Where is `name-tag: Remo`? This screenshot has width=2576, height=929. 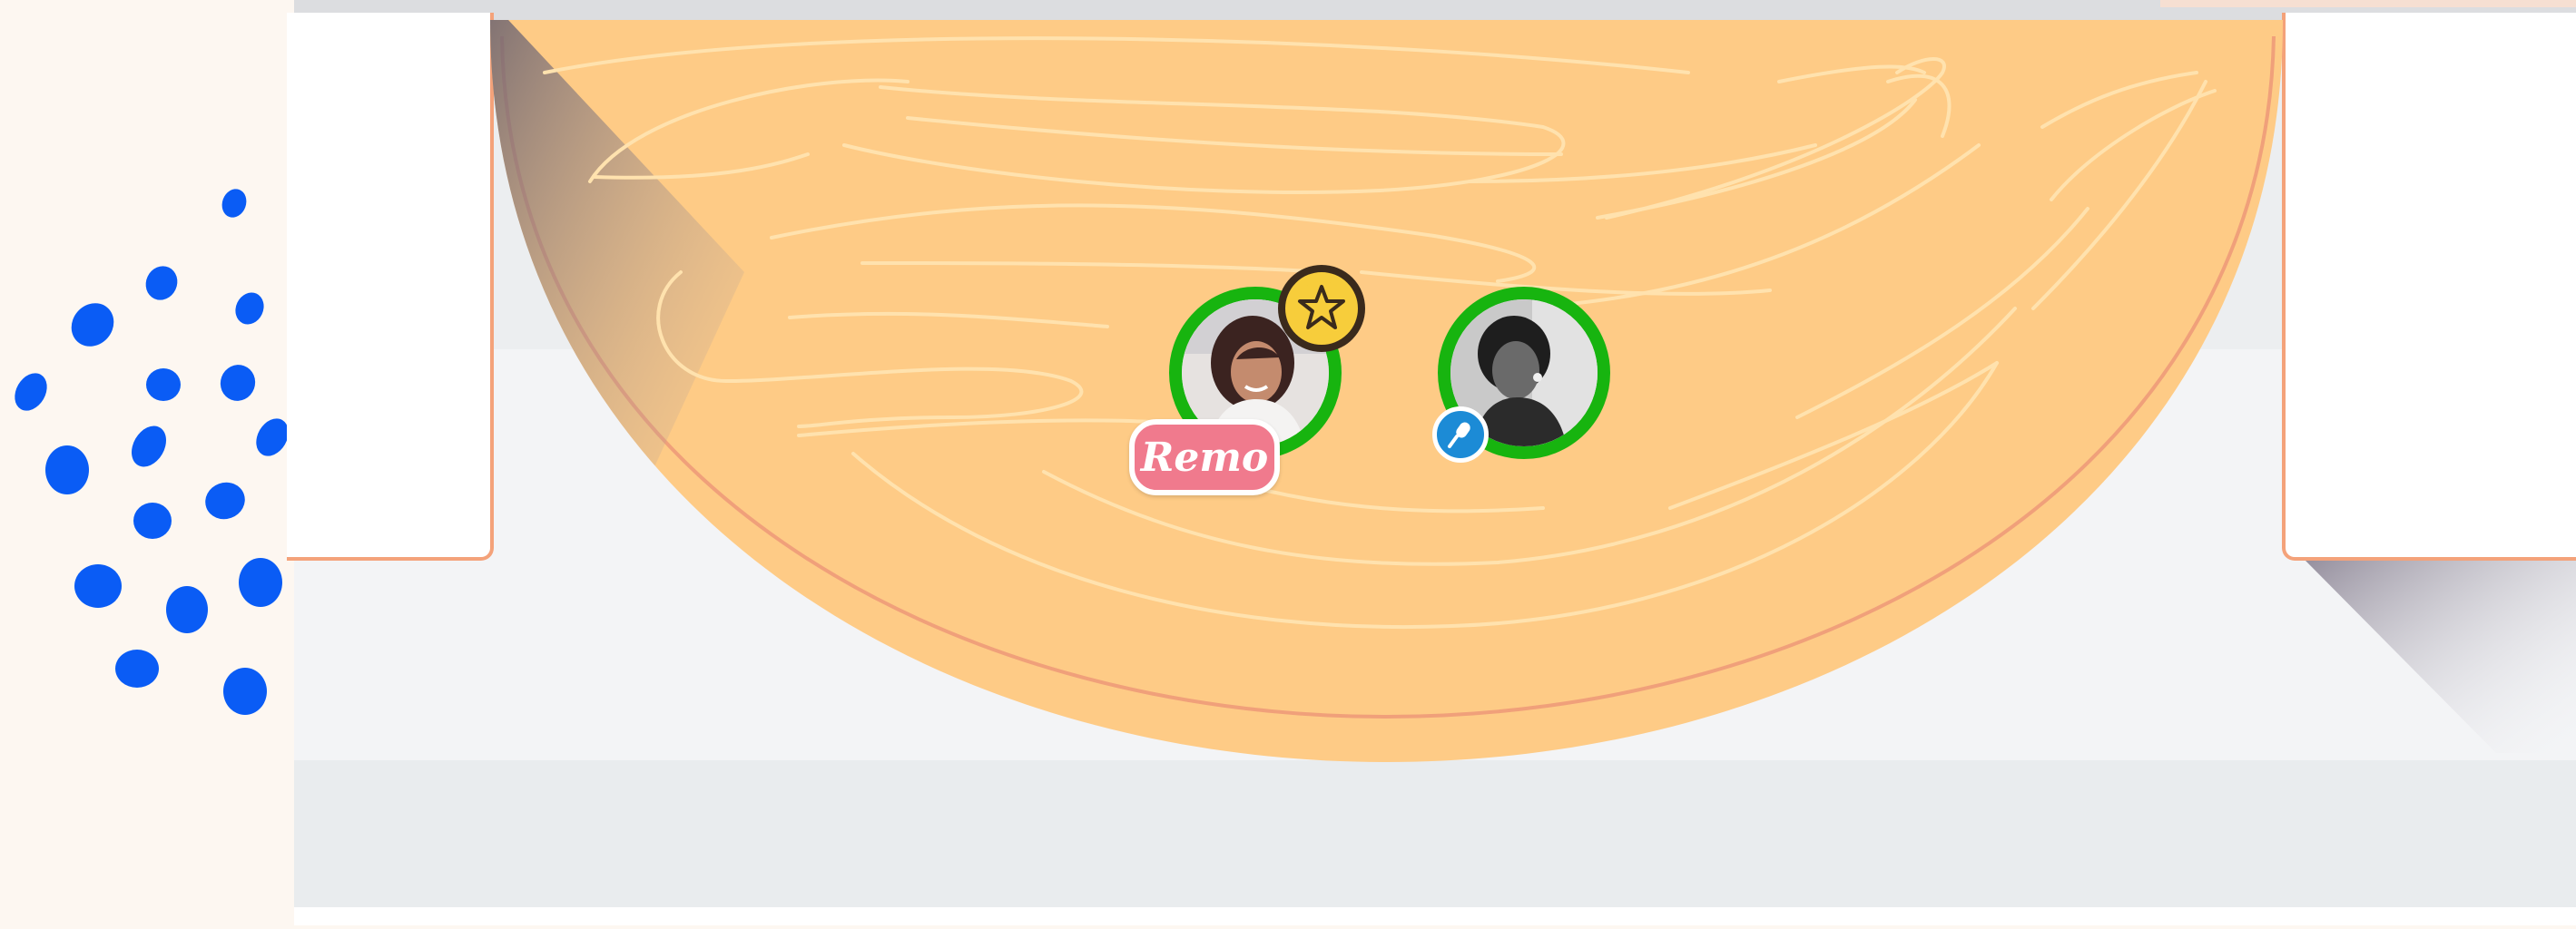
name-tag: Remo is located at coordinates (1204, 457).